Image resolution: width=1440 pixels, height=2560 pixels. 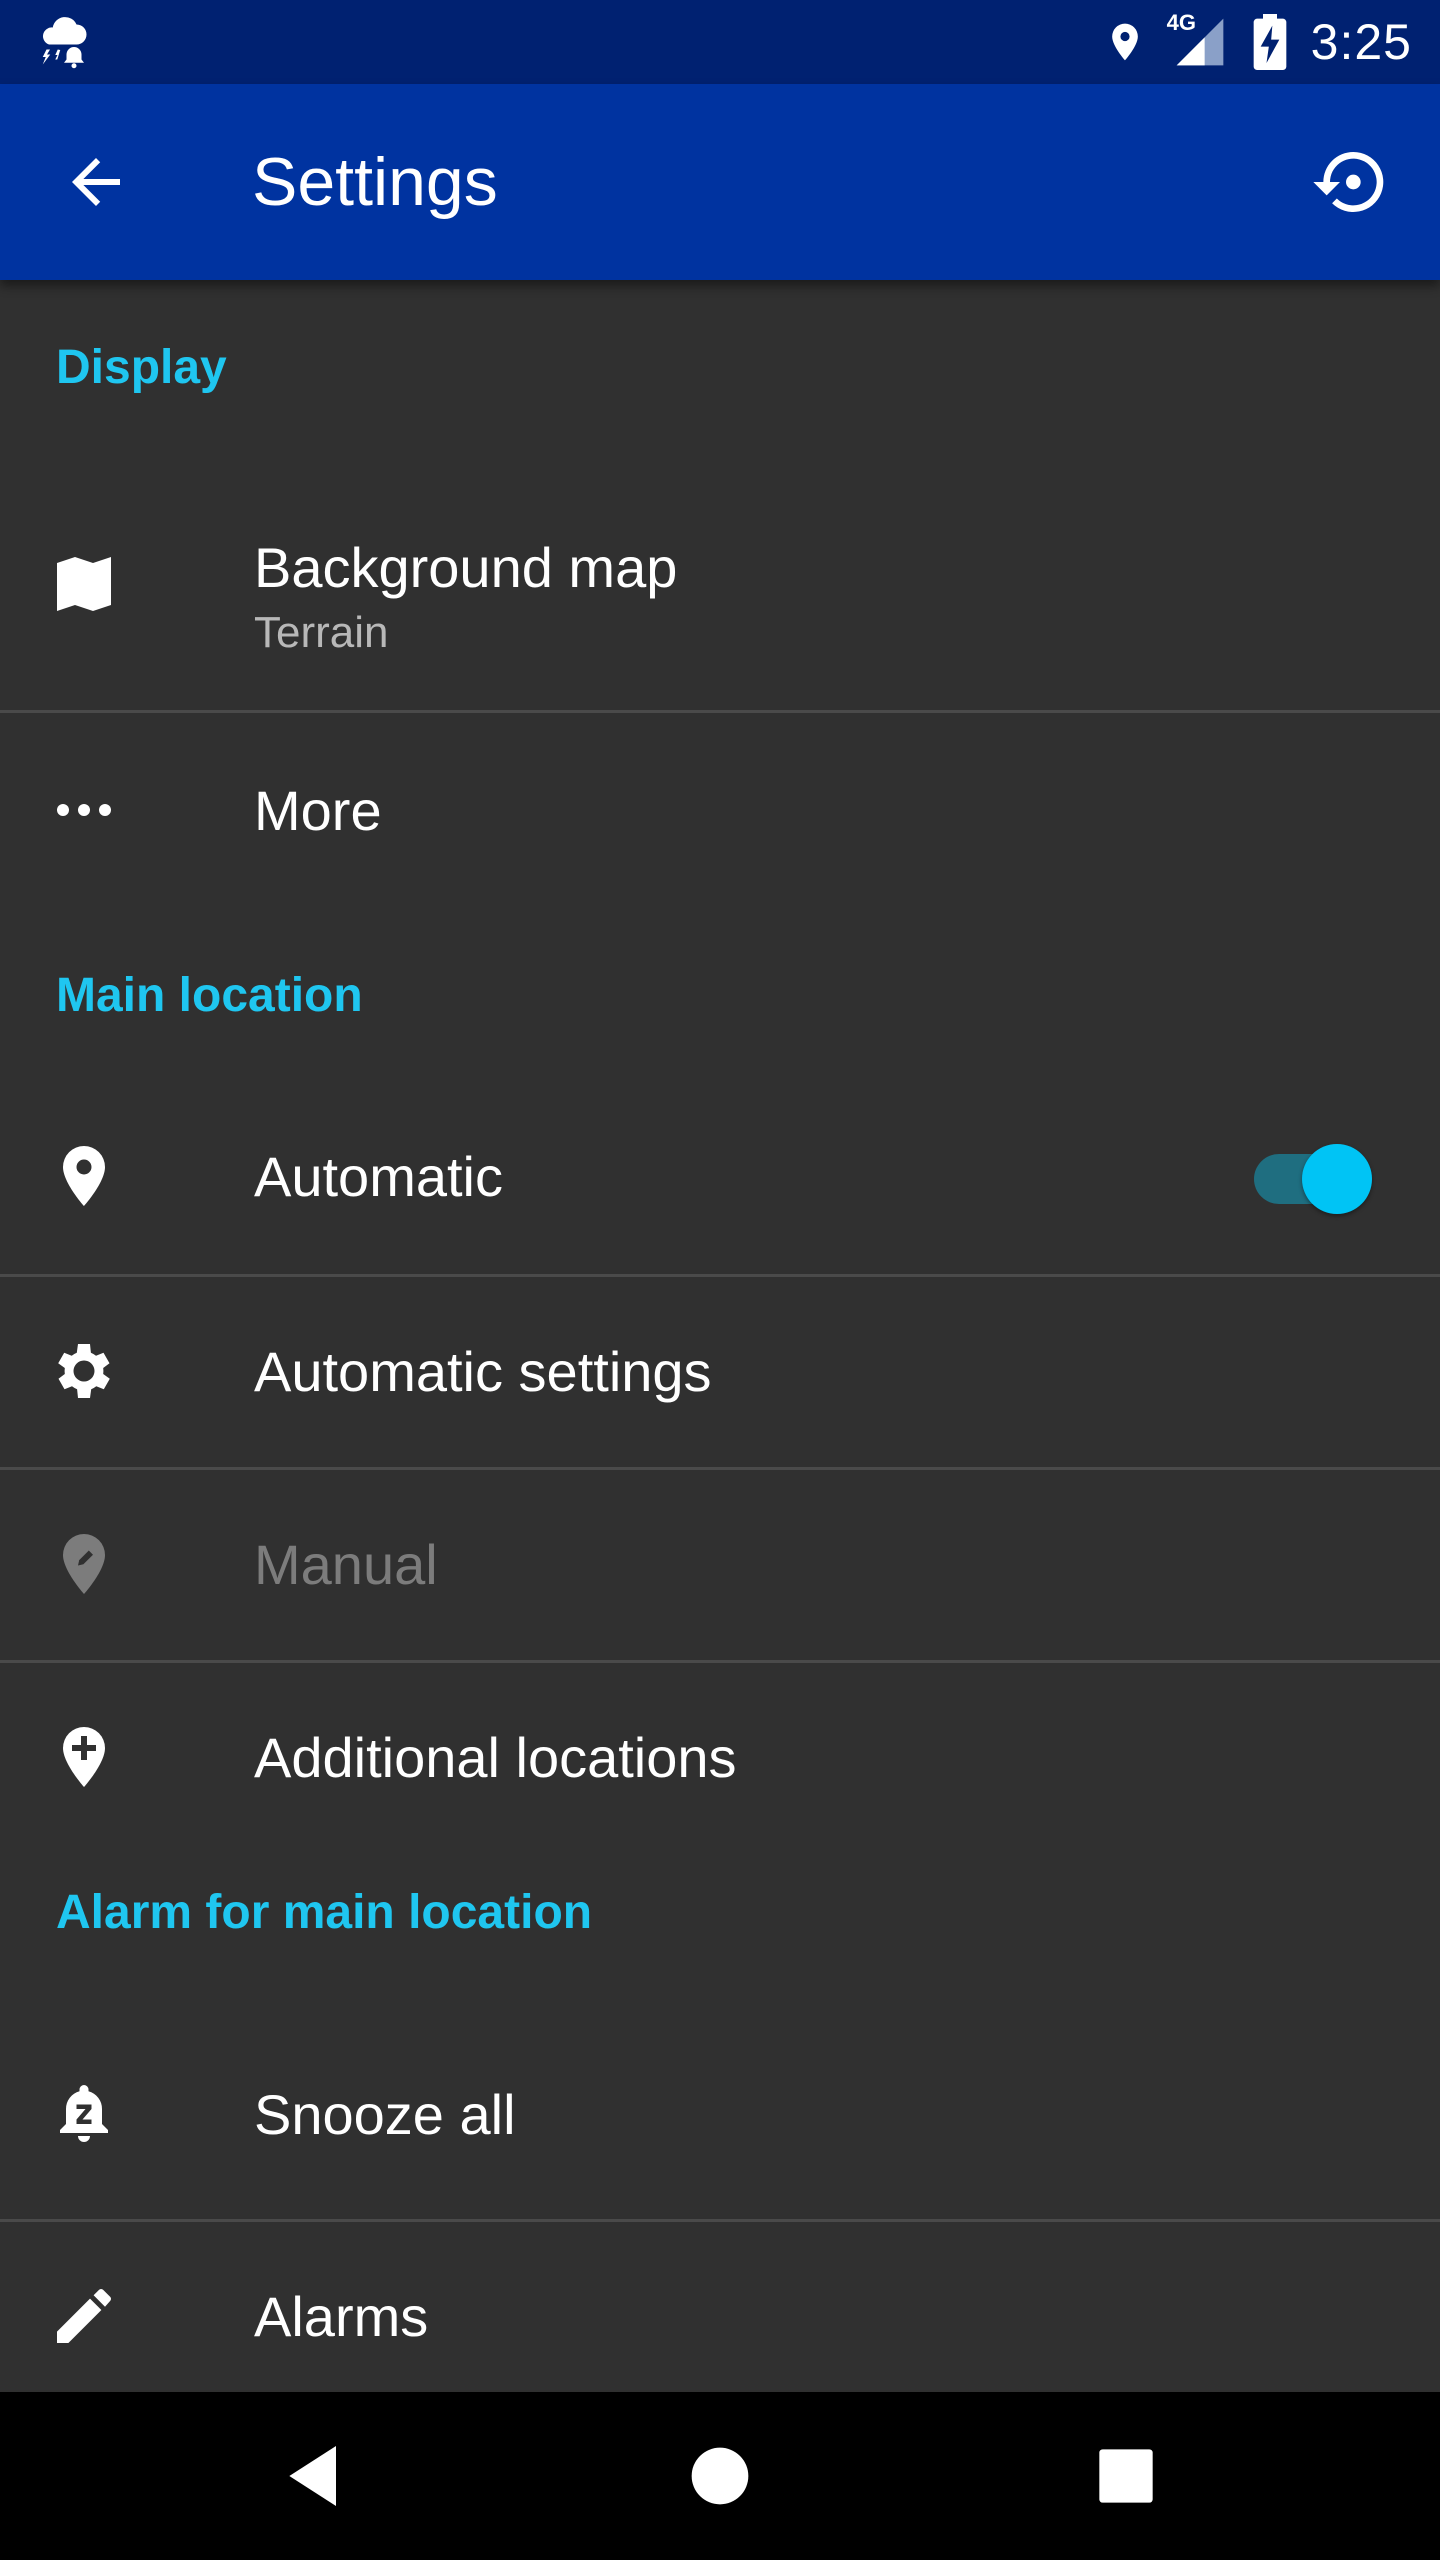 I want to click on pref-label: Manual, so click(x=346, y=1564).